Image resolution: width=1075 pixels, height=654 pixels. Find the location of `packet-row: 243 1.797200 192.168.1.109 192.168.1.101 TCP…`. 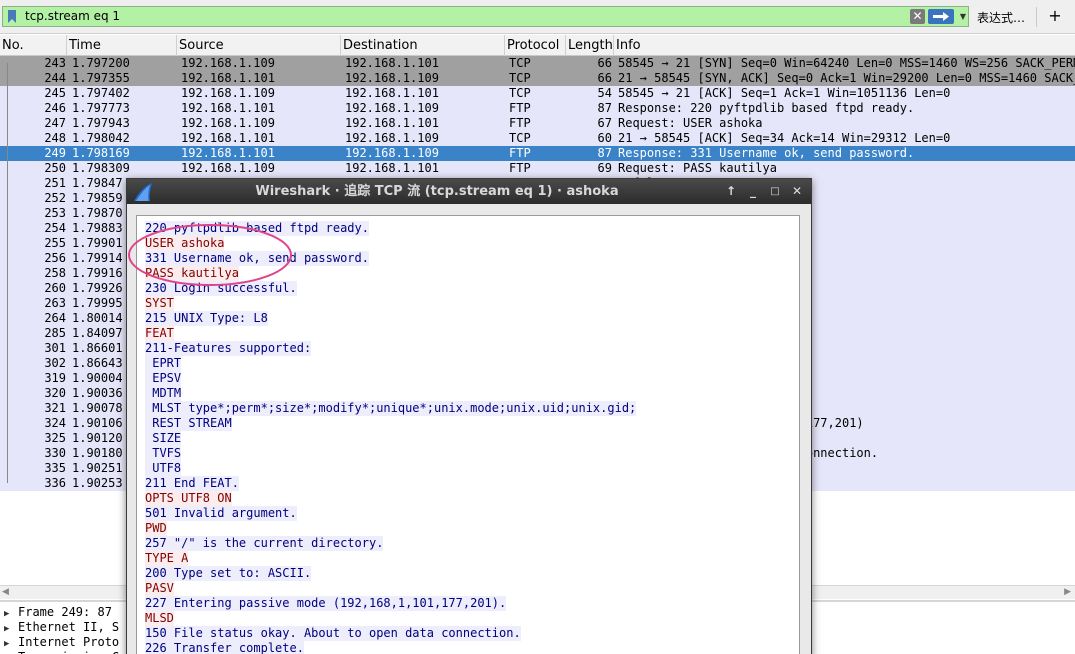

packet-row: 243 1.797200 192.168.1.109 192.168.1.101 TCP… is located at coordinates (537, 63).